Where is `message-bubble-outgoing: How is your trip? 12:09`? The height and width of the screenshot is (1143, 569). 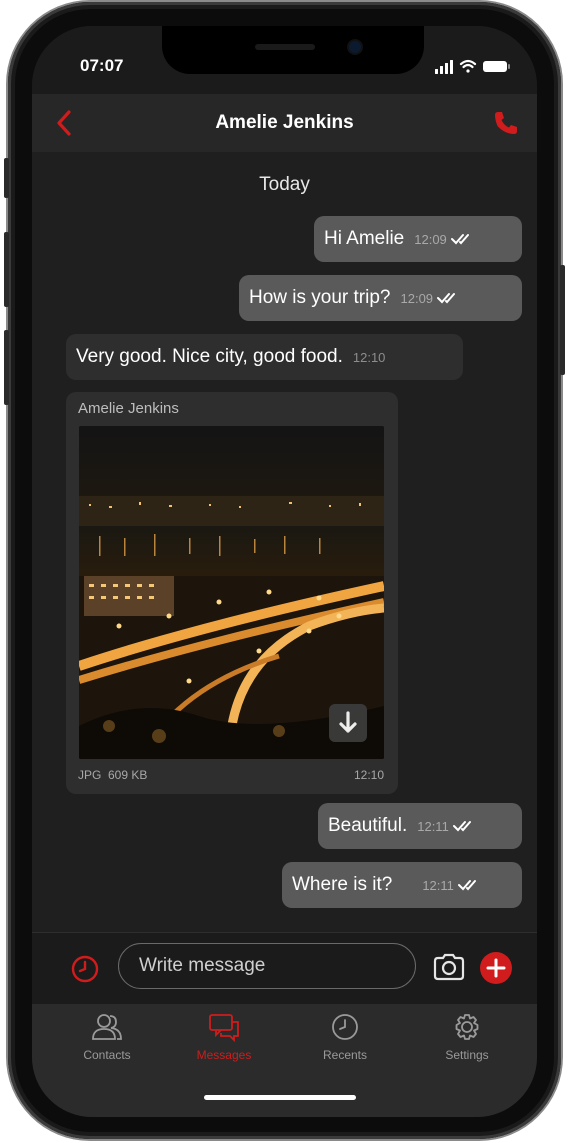
message-bubble-outgoing: How is your trip? 12:09 is located at coordinates (380, 298).